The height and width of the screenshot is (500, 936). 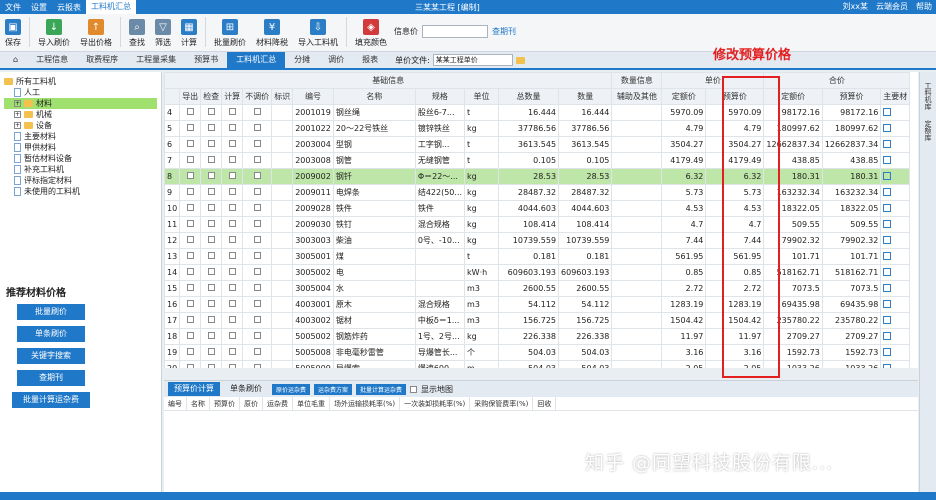 What do you see at coordinates (80, 125) in the screenshot?
I see `tree-node: + 设备` at bounding box center [80, 125].